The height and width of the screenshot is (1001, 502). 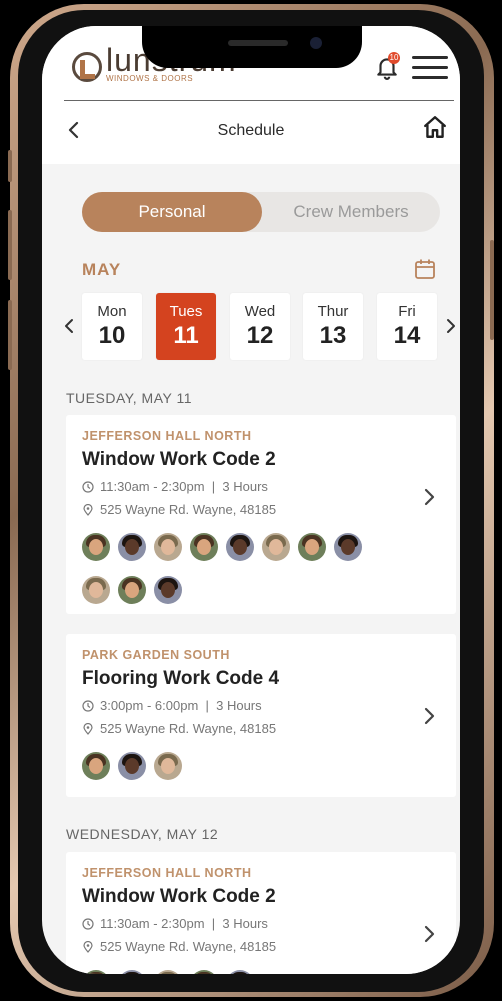 What do you see at coordinates (142, 834) in the screenshot?
I see `section-heading: WEDNESDAY, MAY 12` at bounding box center [142, 834].